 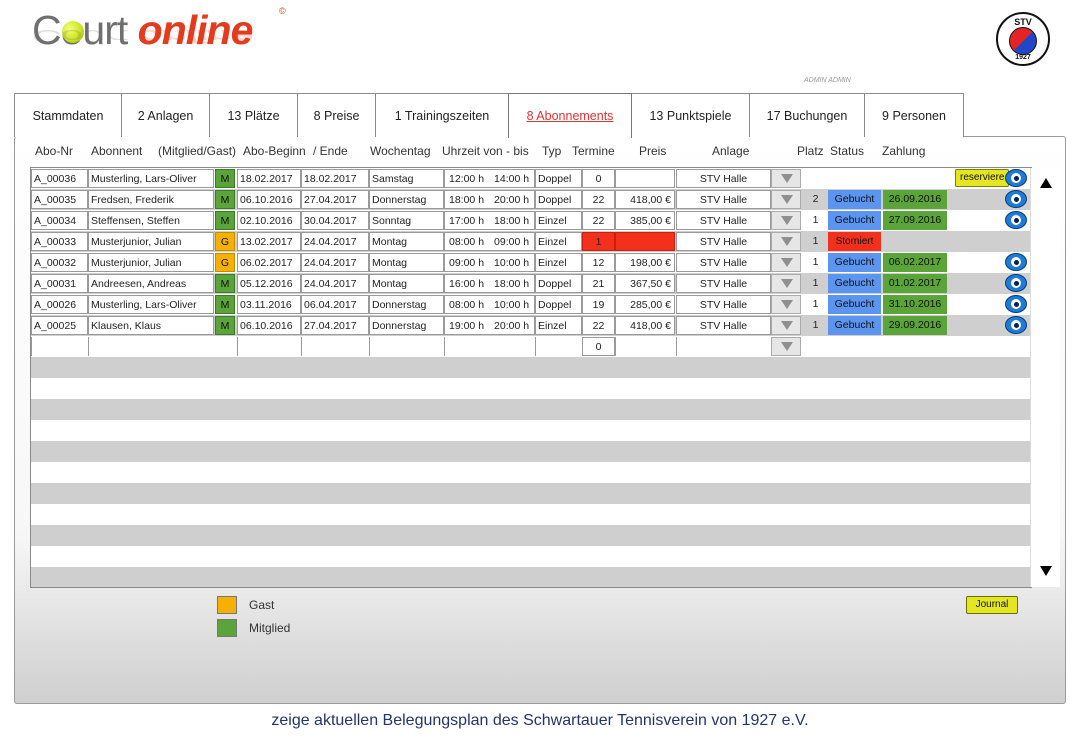 What do you see at coordinates (282, 11) in the screenshot?
I see `logo-copyright: ©` at bounding box center [282, 11].